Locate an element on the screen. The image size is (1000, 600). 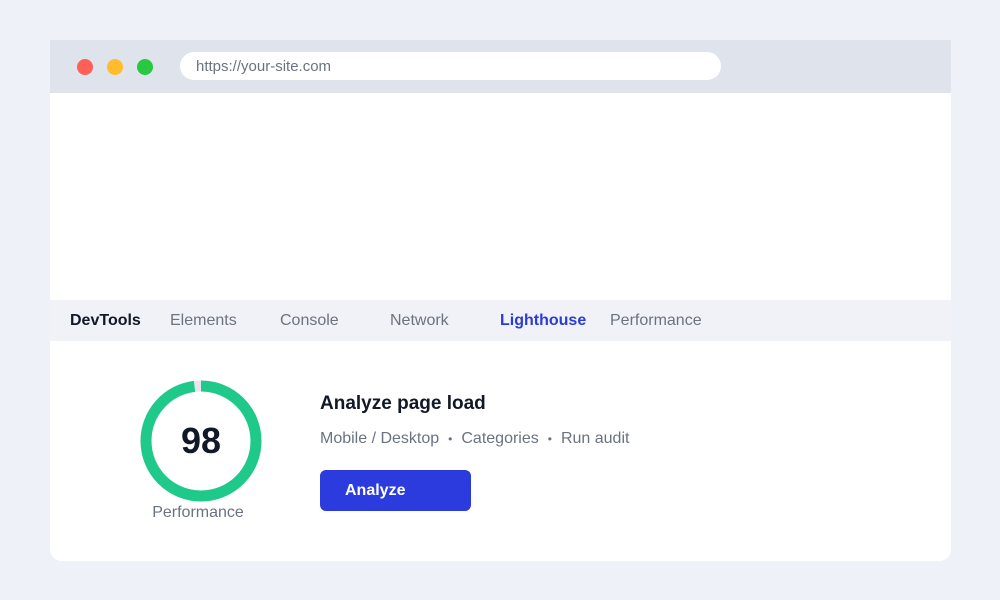
analyze-button: Analyze is located at coordinates (395, 490).